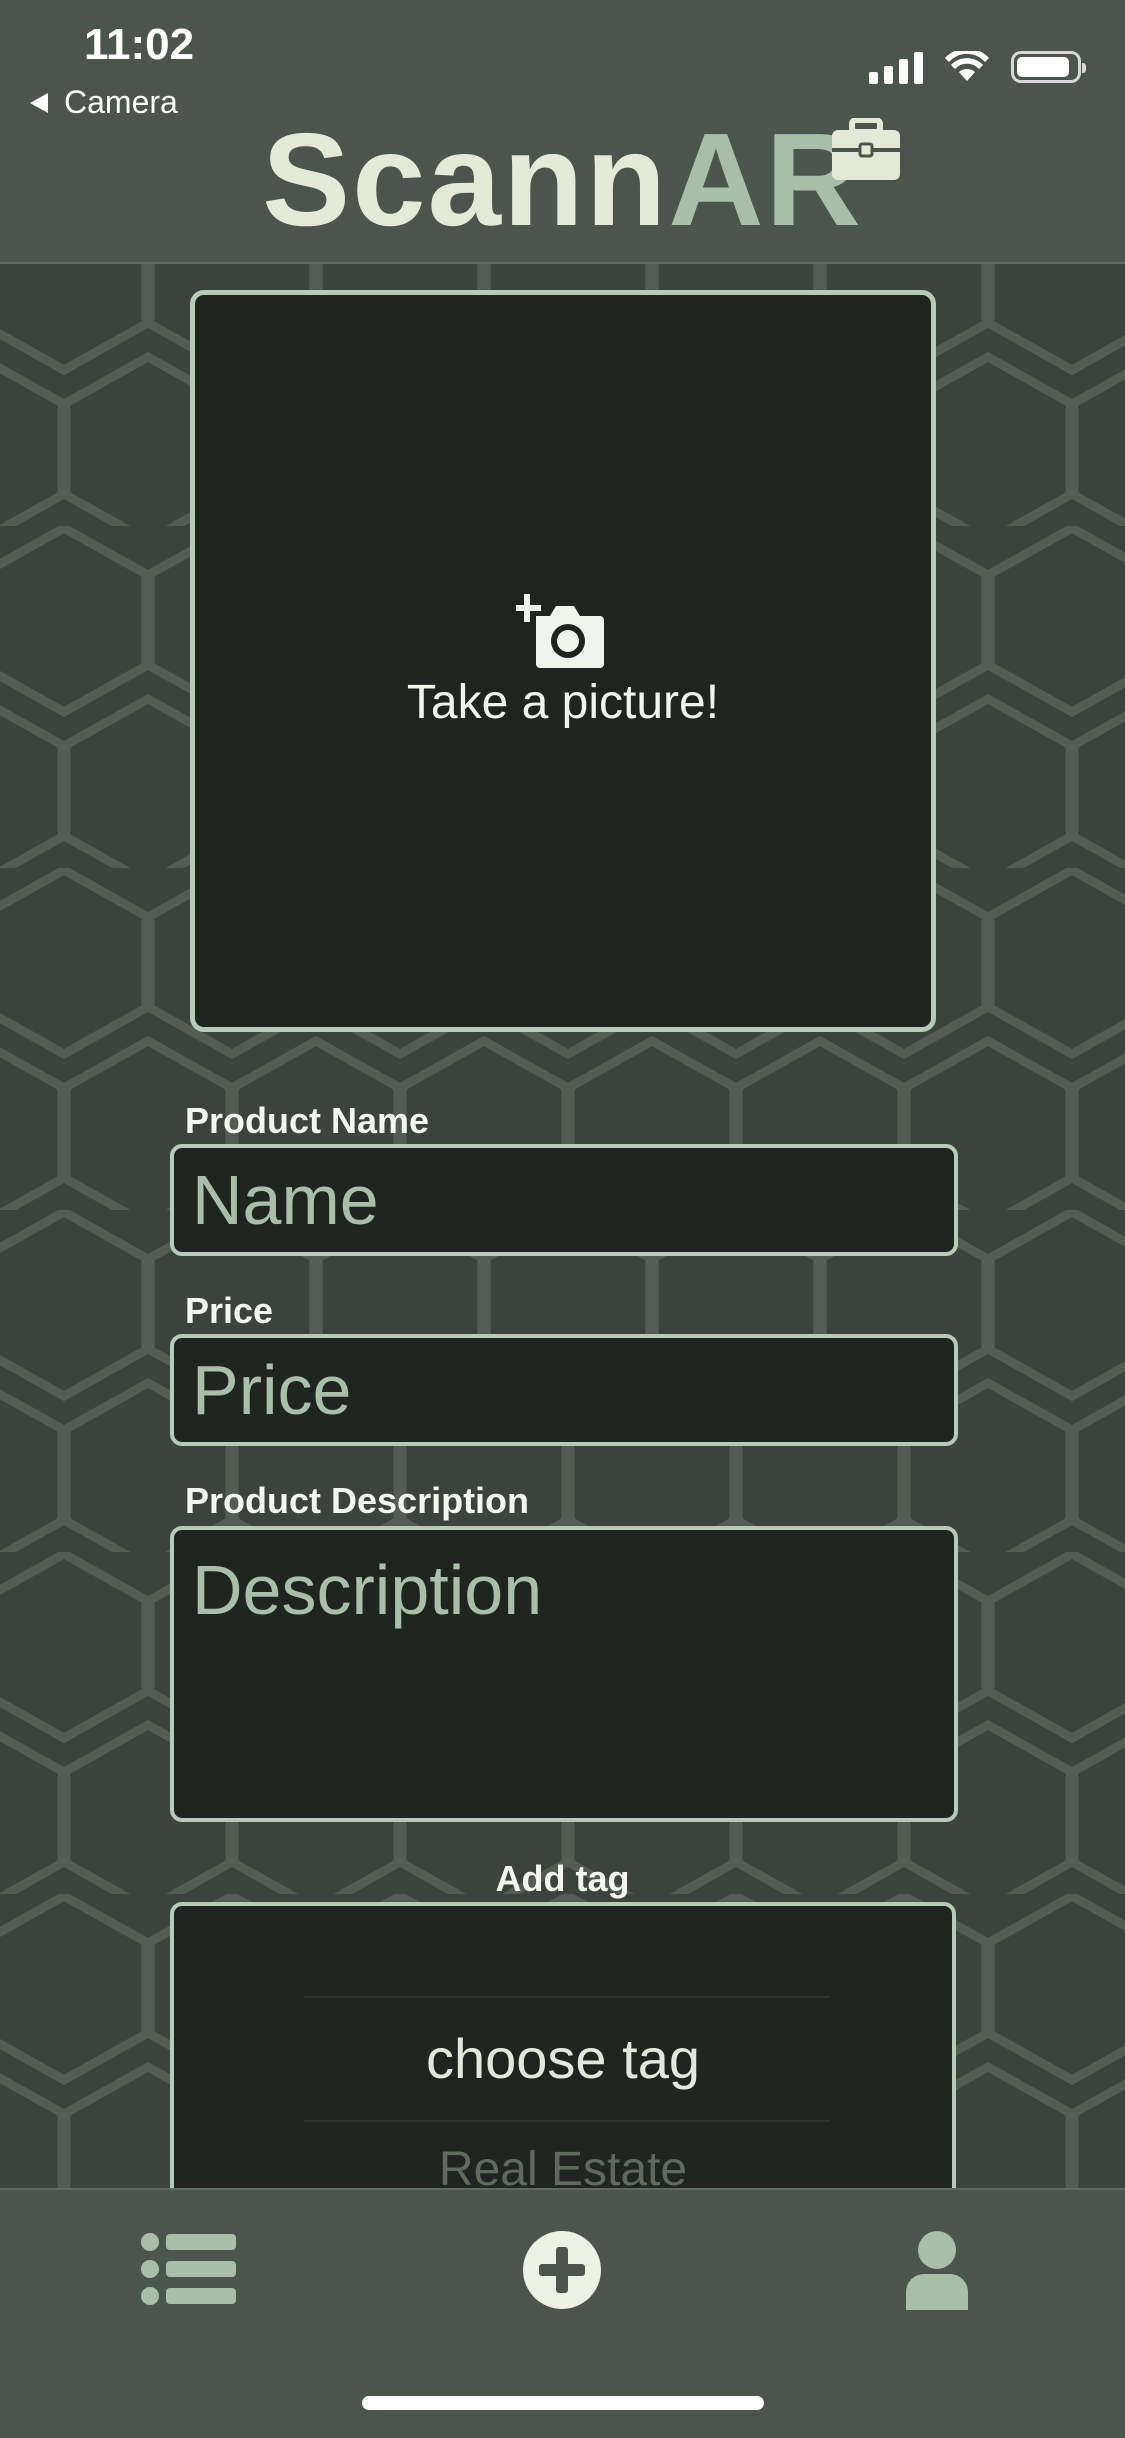 The height and width of the screenshot is (2438, 1125). Describe the element at coordinates (567, 1997) in the screenshot. I see `picker-divider-top` at that location.